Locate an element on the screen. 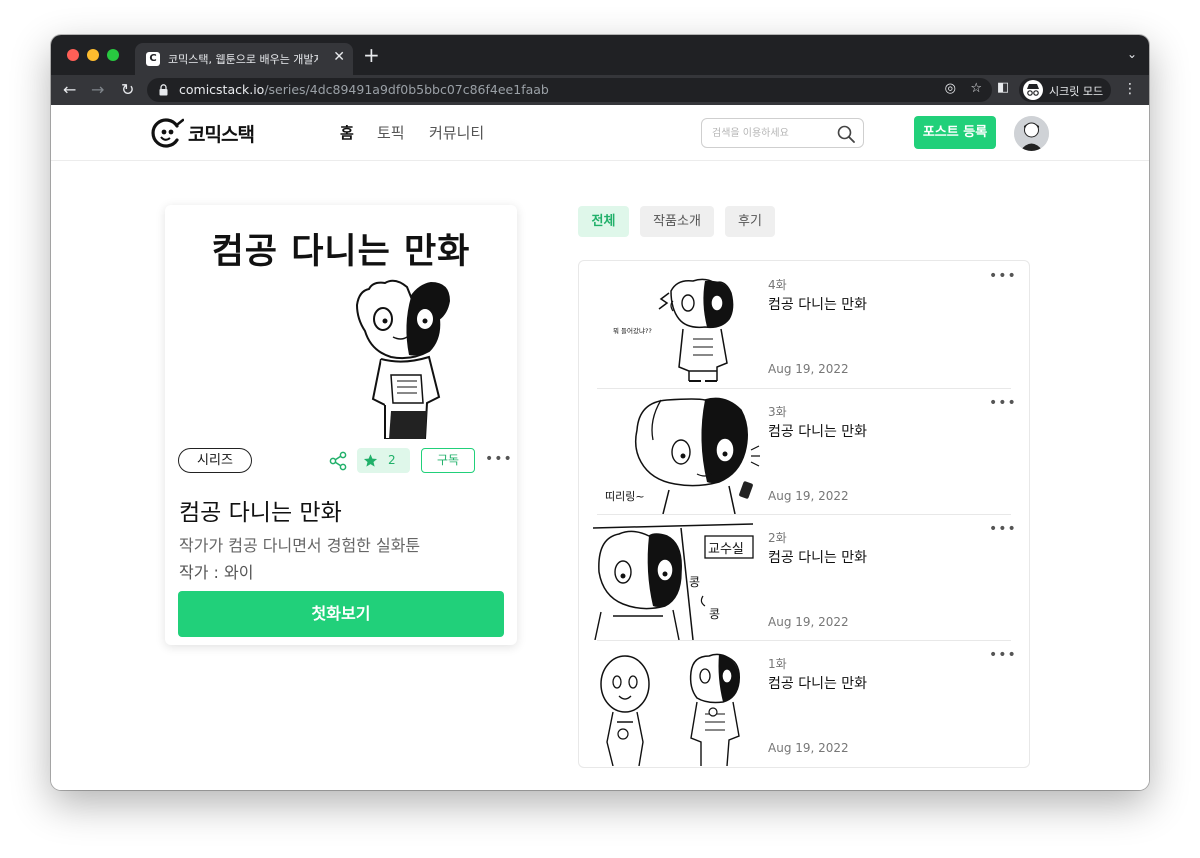 Image resolution: width=1200 pixels, height=858 pixels. logo-mascot-icon is located at coordinates (167, 133).